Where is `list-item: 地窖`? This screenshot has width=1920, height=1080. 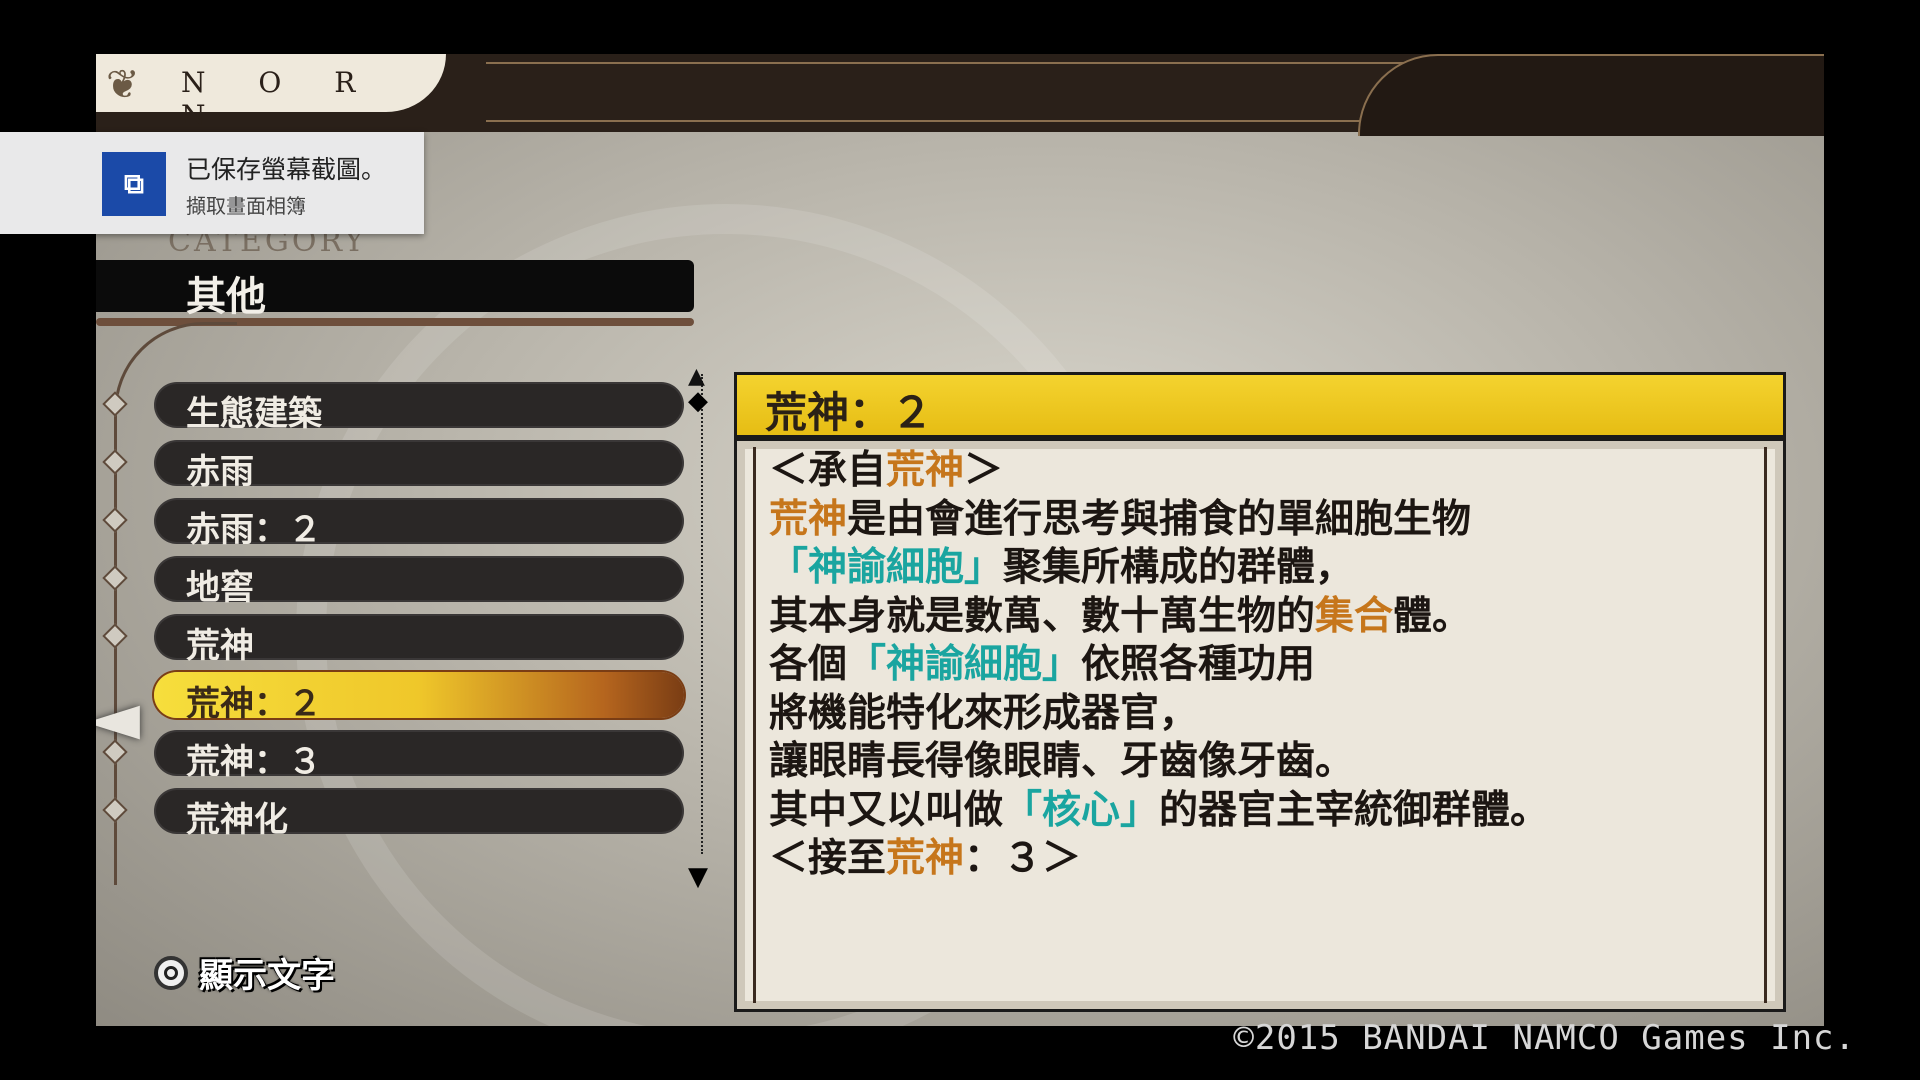
list-item: 地窖 is located at coordinates (393, 582).